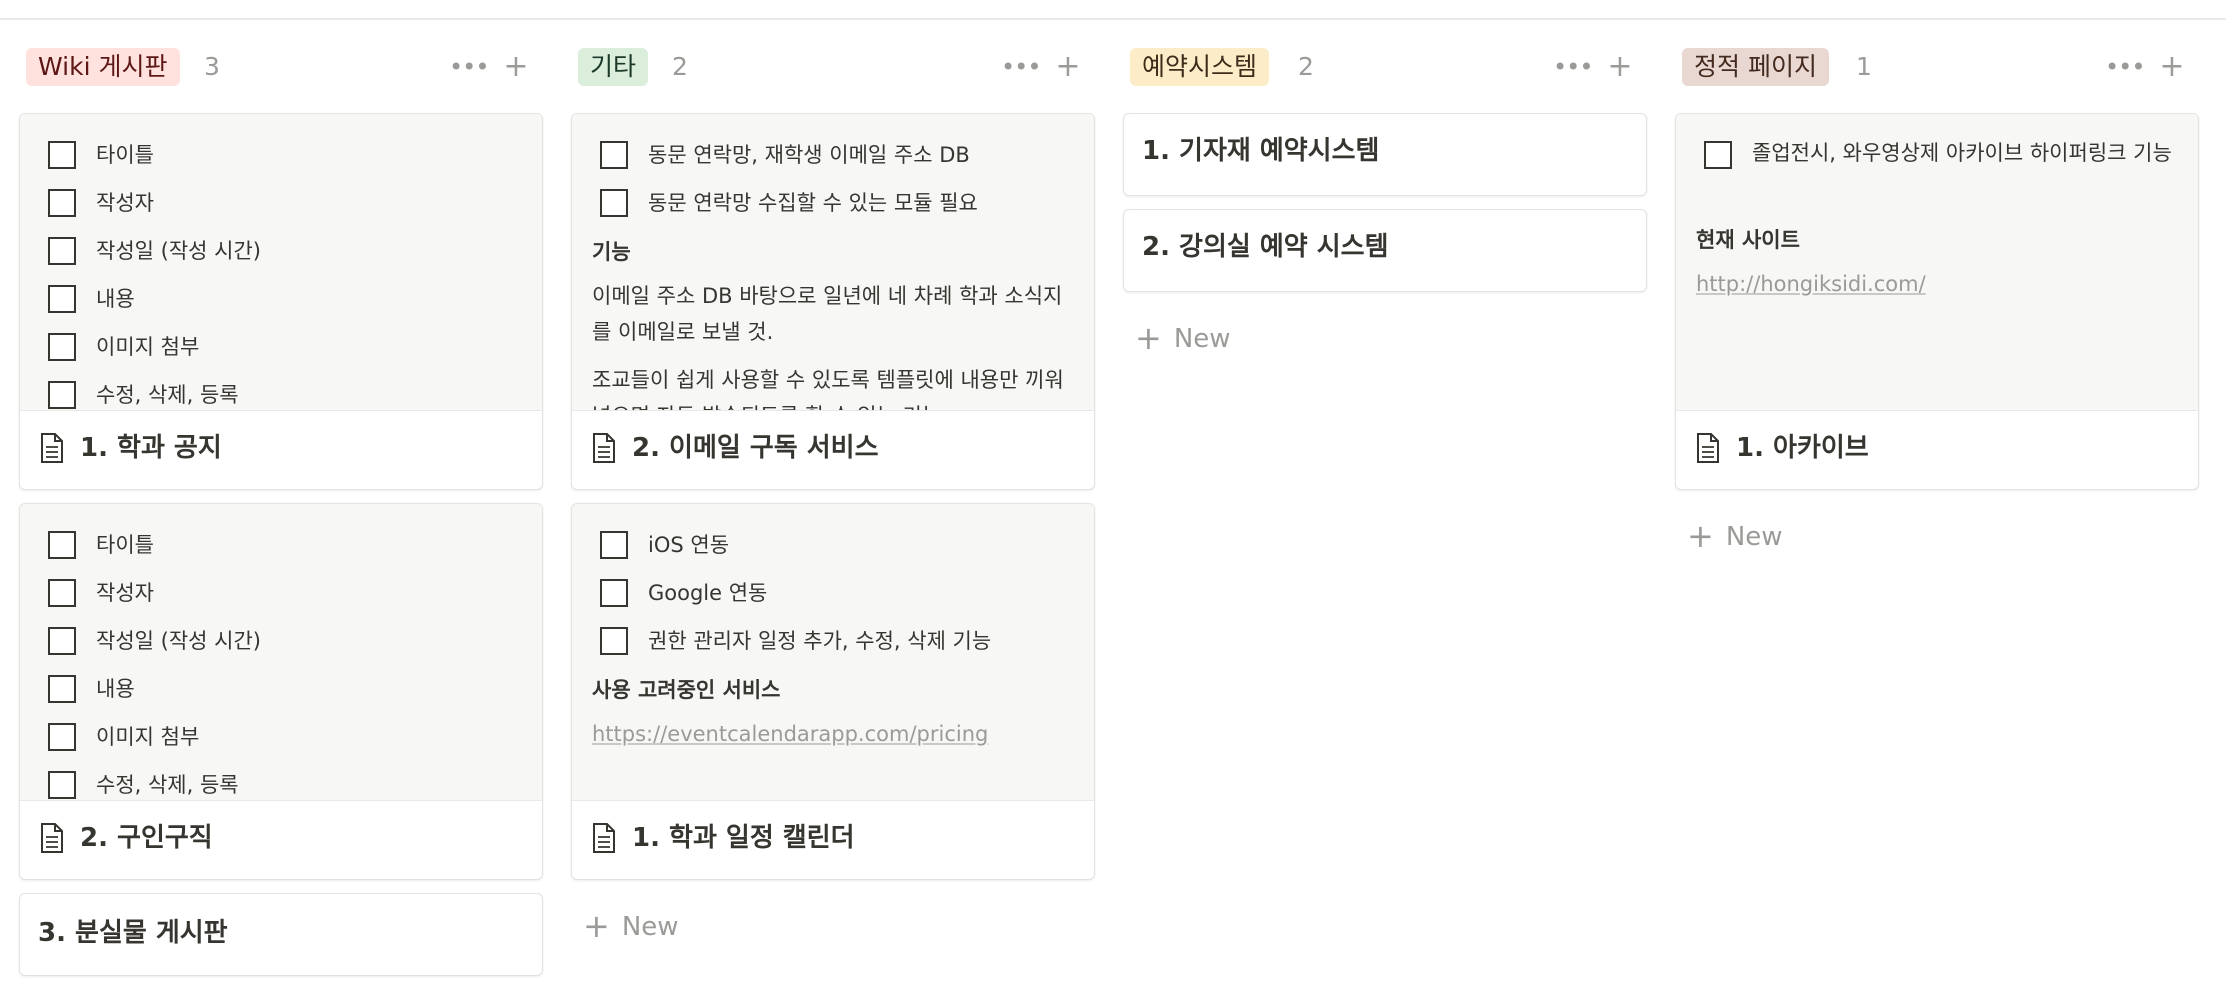 This screenshot has width=2226, height=992. Describe the element at coordinates (1261, 151) in the screenshot. I see `card-title: 1. 기자재 예약시스템` at that location.